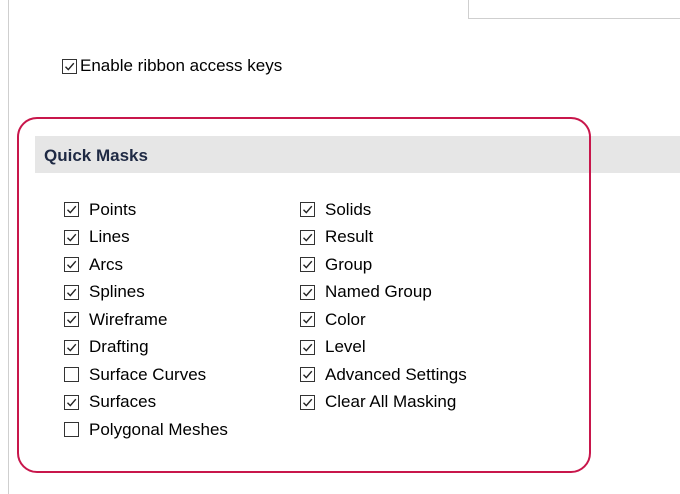 This screenshot has height=494, width=680. What do you see at coordinates (574, 9) in the screenshot?
I see `top-field-edge` at bounding box center [574, 9].